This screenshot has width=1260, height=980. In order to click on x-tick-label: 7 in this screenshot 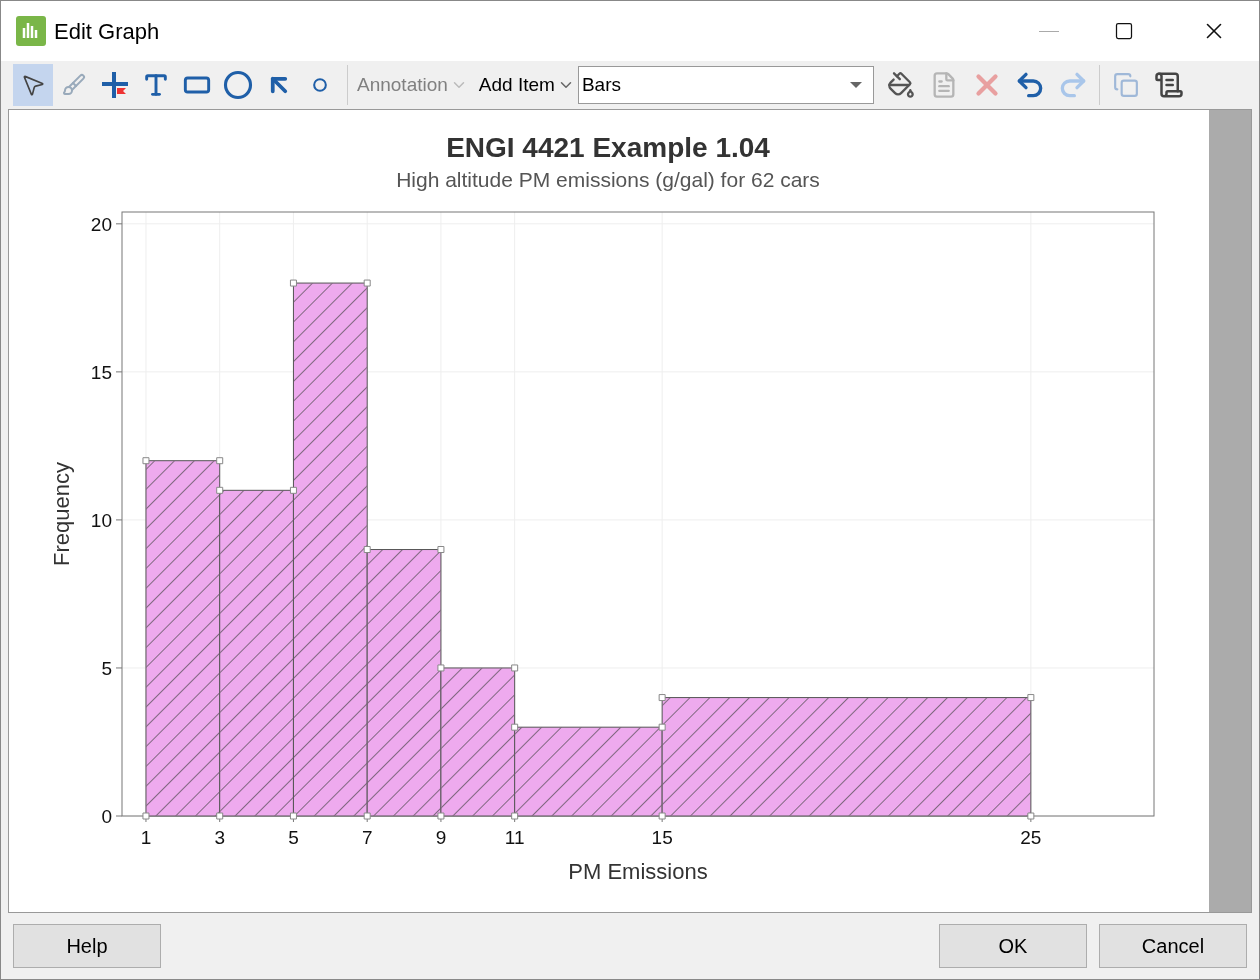, I will do `click(367, 837)`.